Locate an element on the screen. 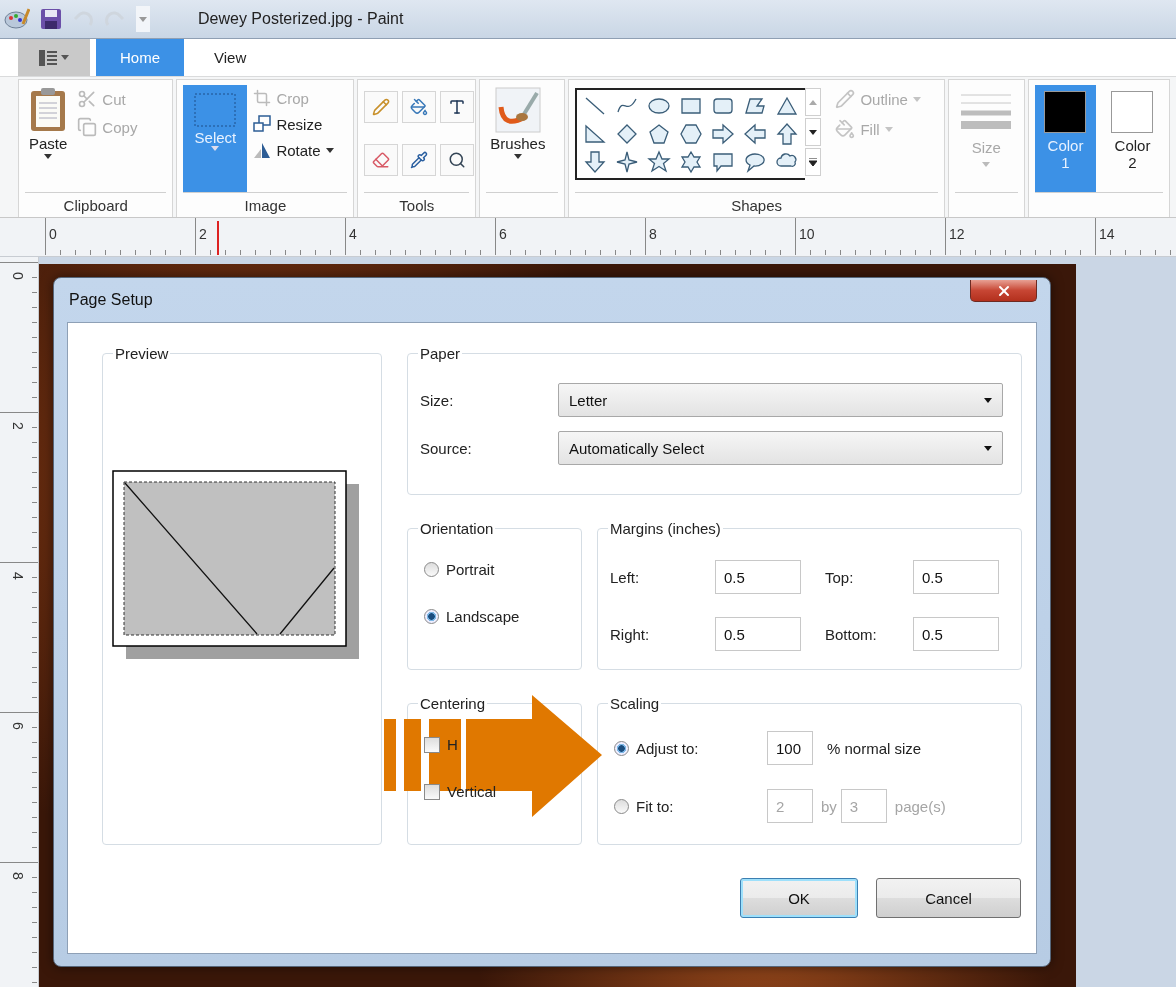 The height and width of the screenshot is (987, 1176). quick-access-menu is located at coordinates (143, 19).